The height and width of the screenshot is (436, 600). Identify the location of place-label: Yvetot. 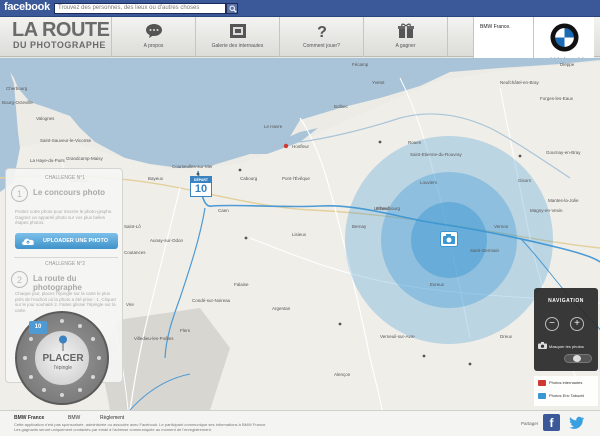
(378, 82).